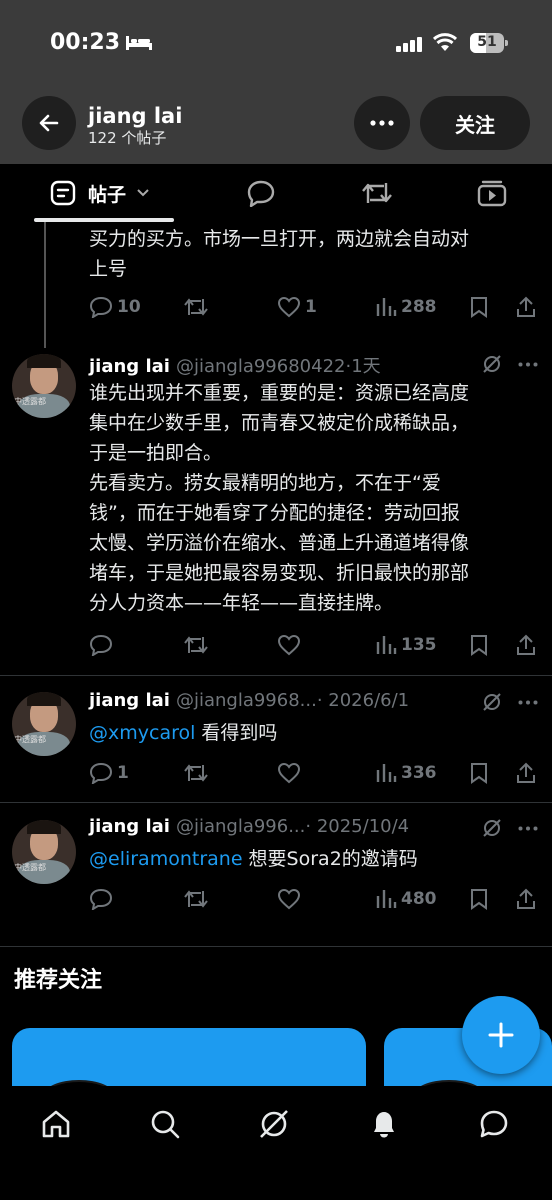  I want to click on tweet-text-line: 谁先出现并不重要，重要的是：资源已经高度, so click(279, 393).